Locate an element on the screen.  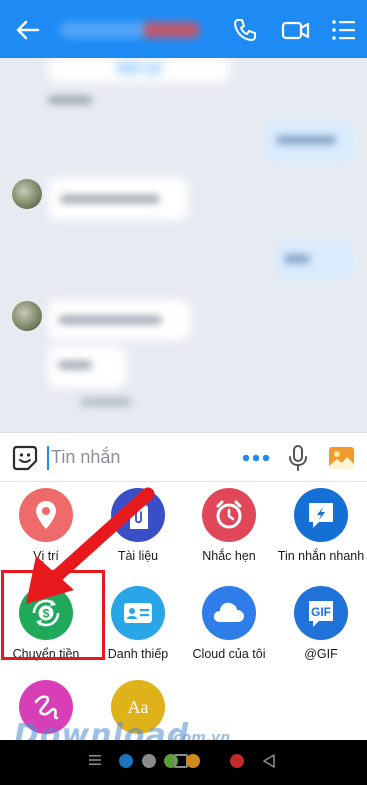
document-button: Tài liệu is located at coordinates (138, 526).